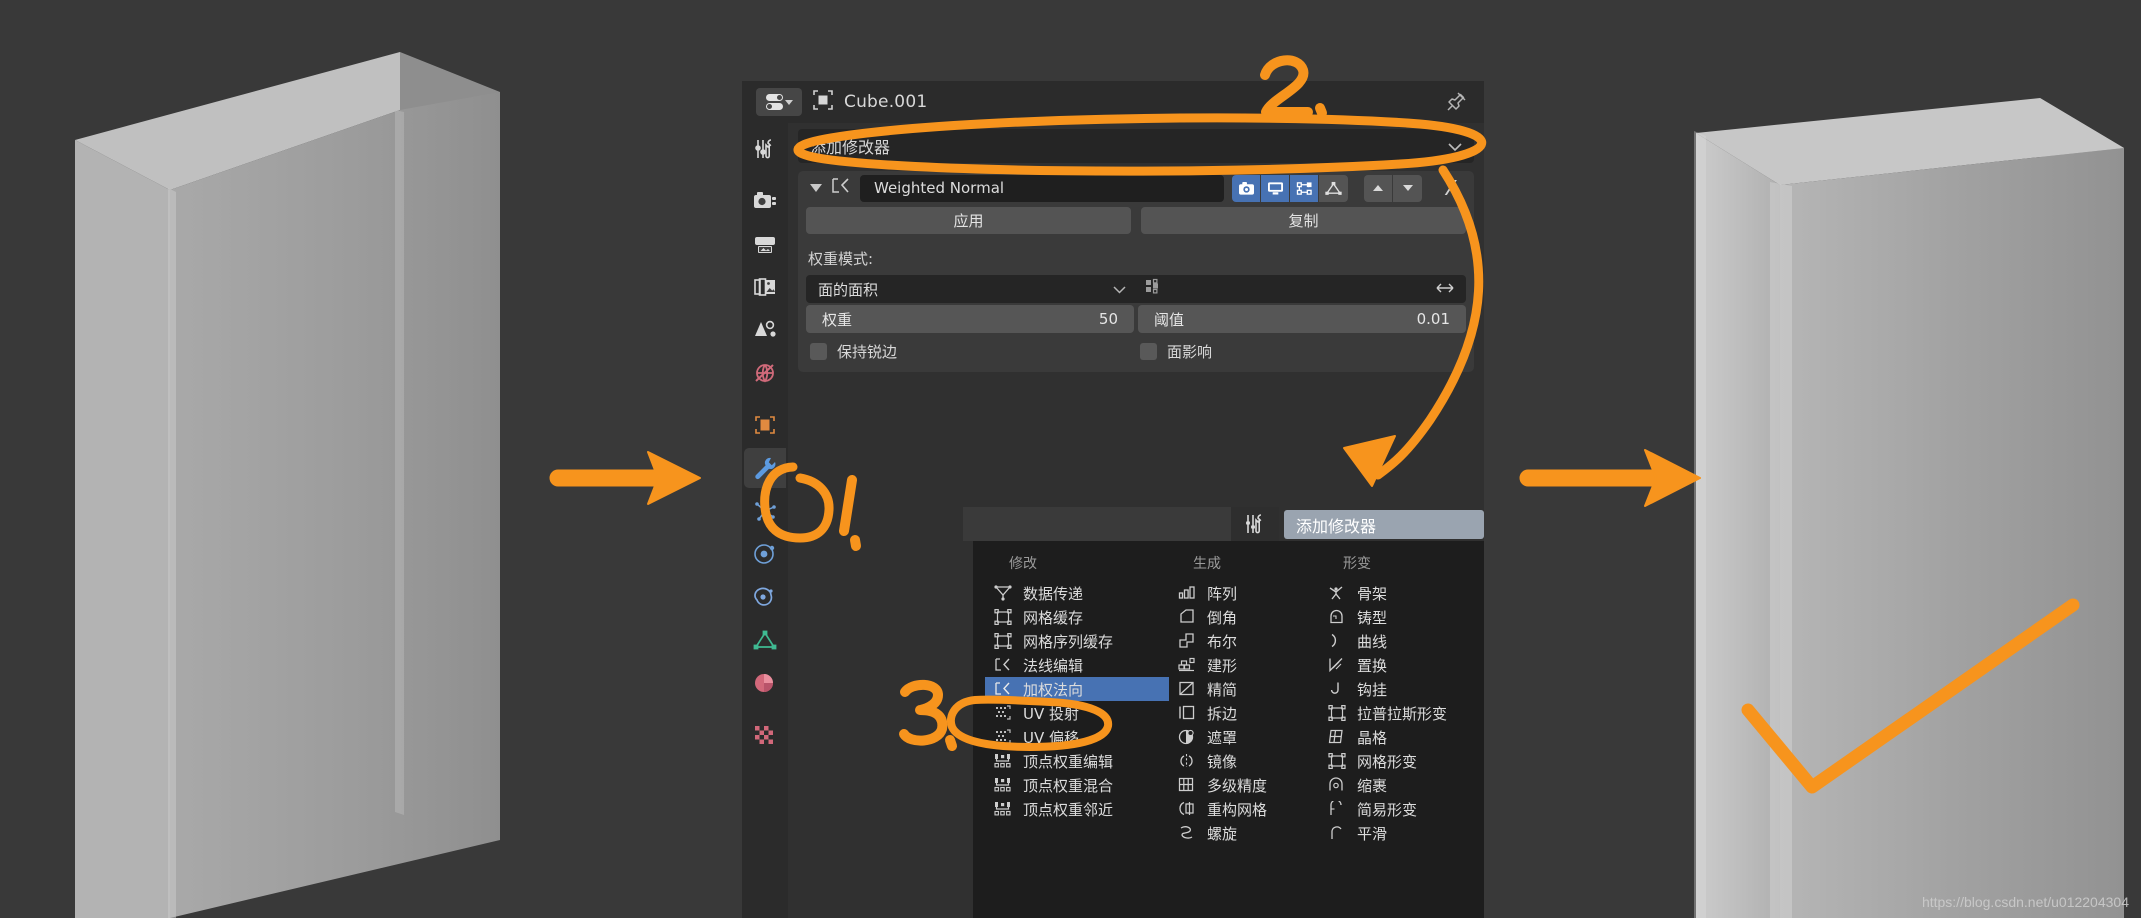 The width and height of the screenshot is (2141, 918). Describe the element at coordinates (1244, 713) in the screenshot. I see `menu-item-edge-split: 拆边` at that location.